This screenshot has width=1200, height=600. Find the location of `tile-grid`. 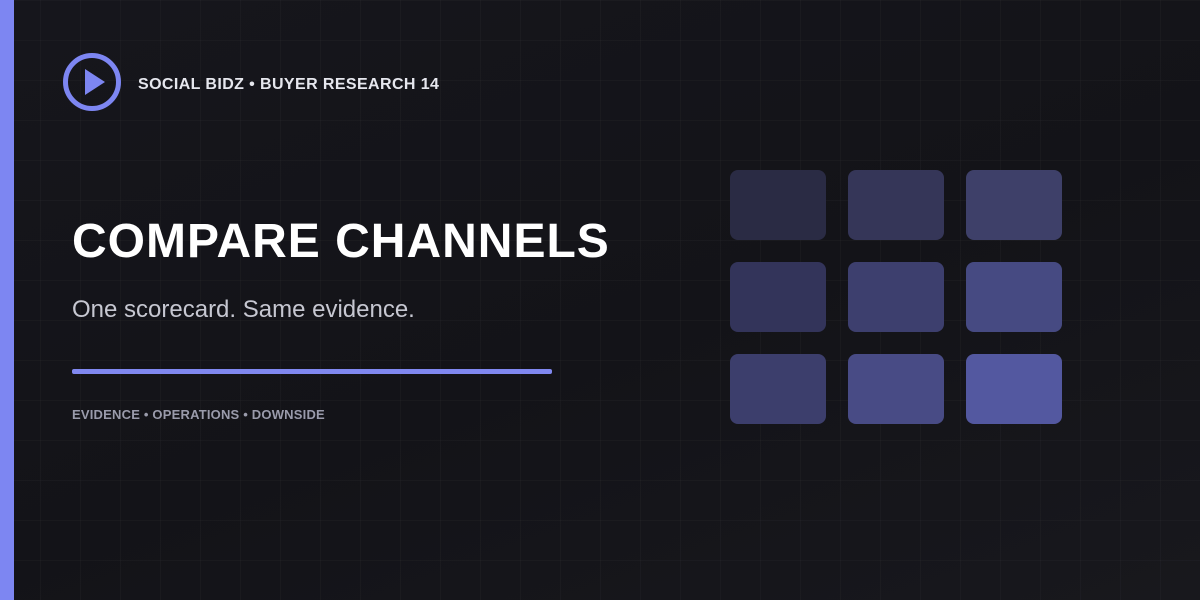

tile-grid is located at coordinates (896, 297).